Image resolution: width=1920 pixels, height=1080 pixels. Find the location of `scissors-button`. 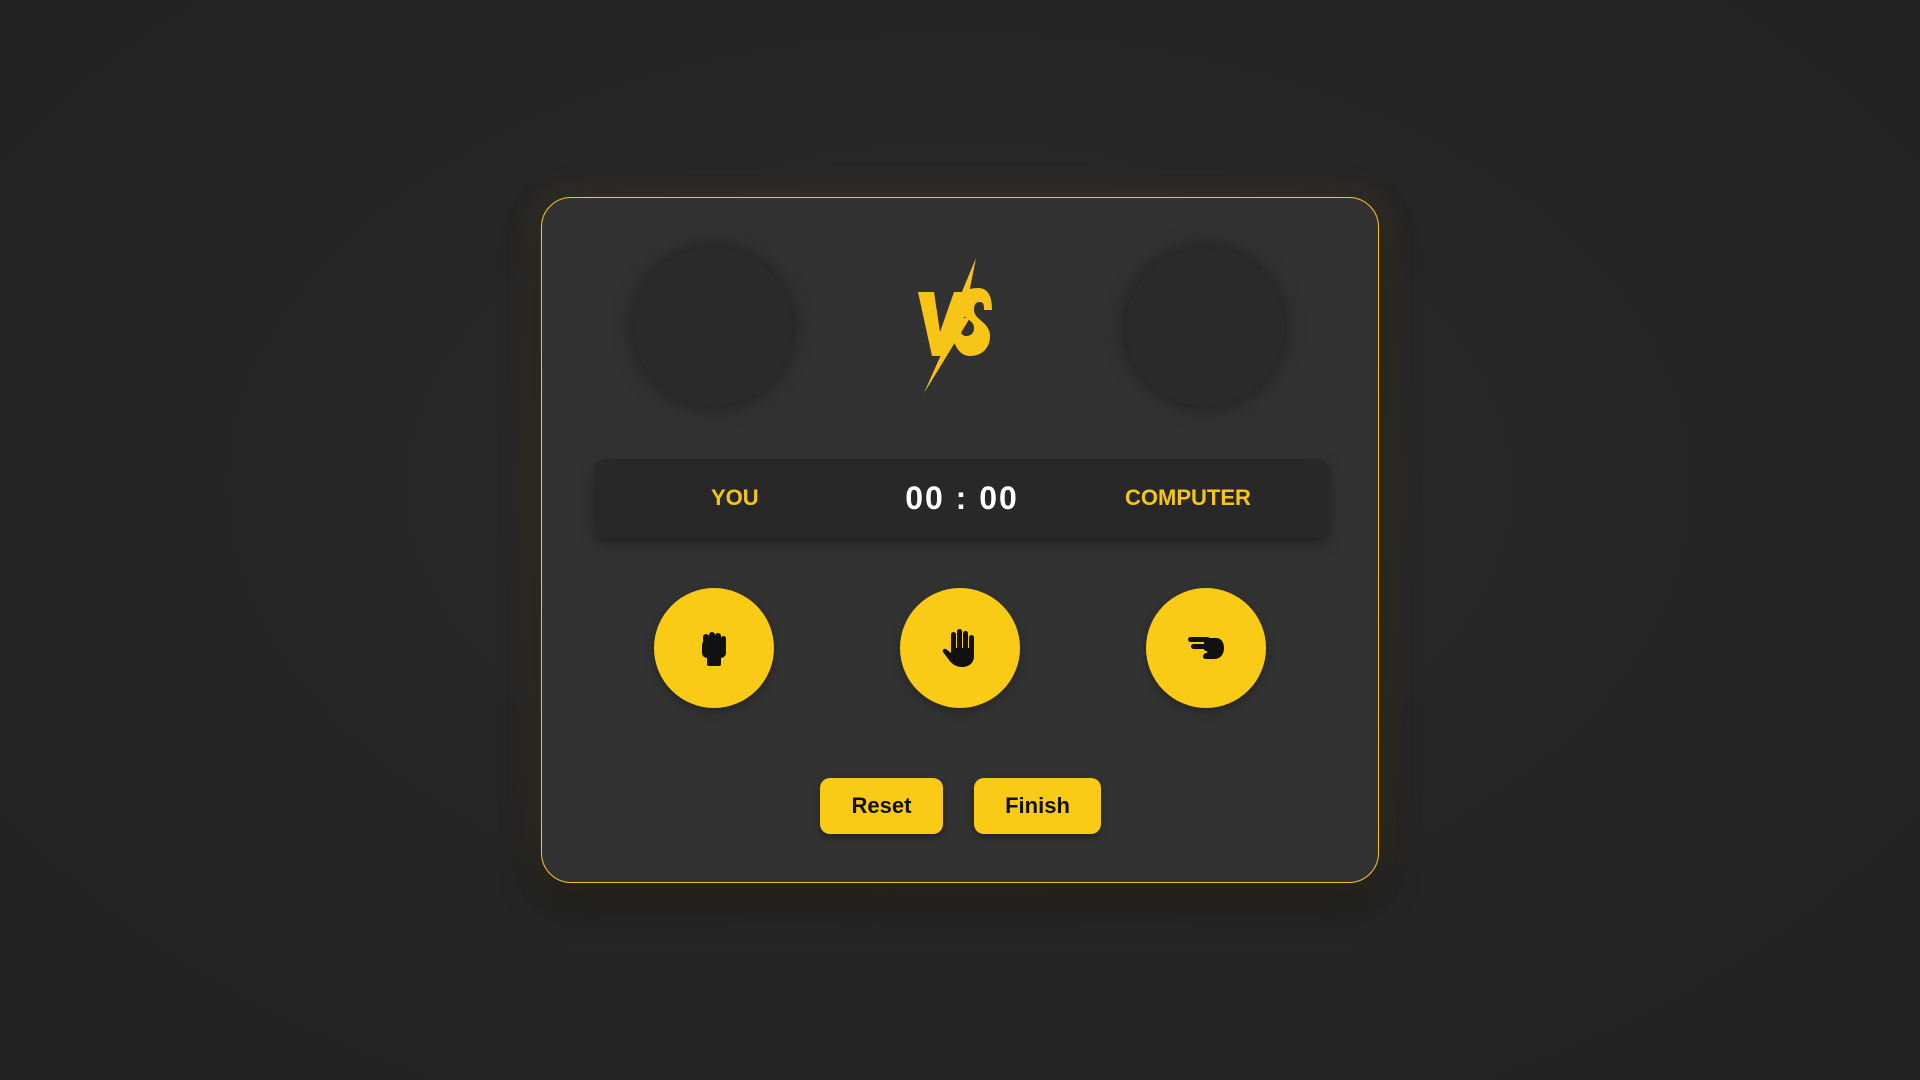

scissors-button is located at coordinates (1206, 648).